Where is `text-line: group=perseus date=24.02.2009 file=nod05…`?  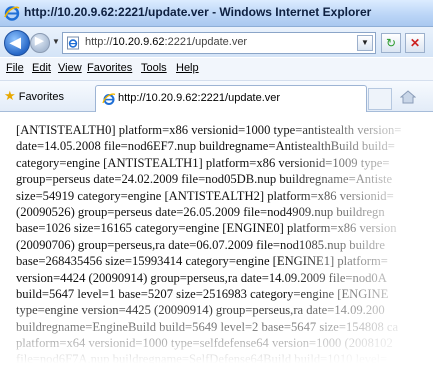 text-line: group=perseus date=24.02.2009 file=nod05… is located at coordinates (204, 179).